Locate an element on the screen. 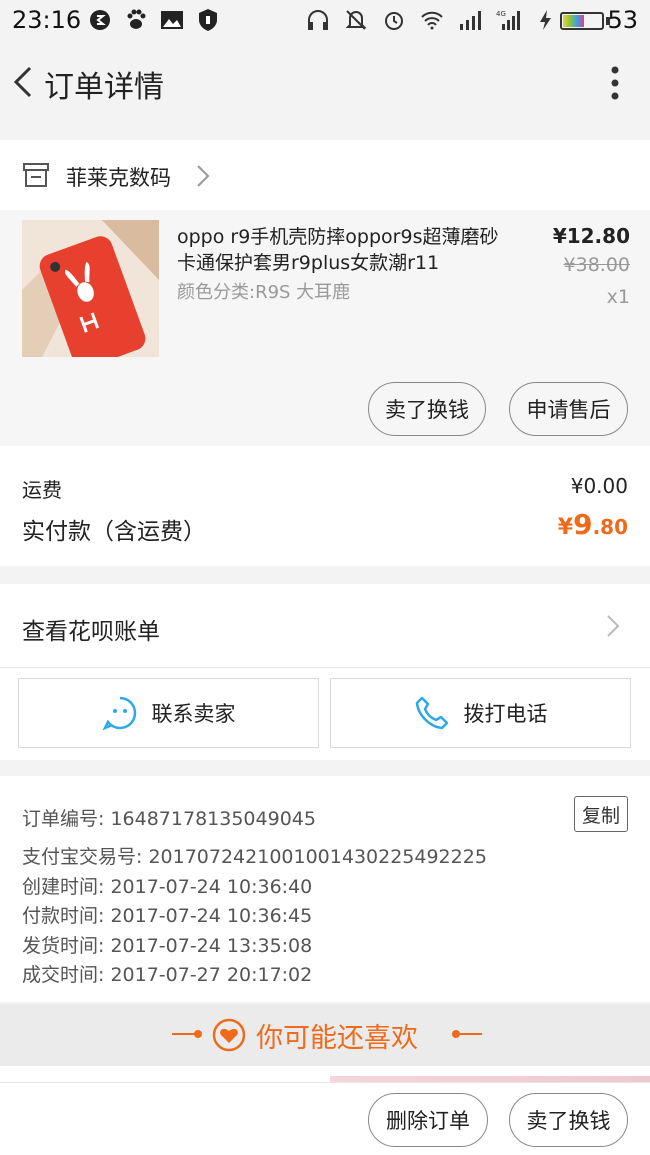  store-icon is located at coordinates (36, 175).